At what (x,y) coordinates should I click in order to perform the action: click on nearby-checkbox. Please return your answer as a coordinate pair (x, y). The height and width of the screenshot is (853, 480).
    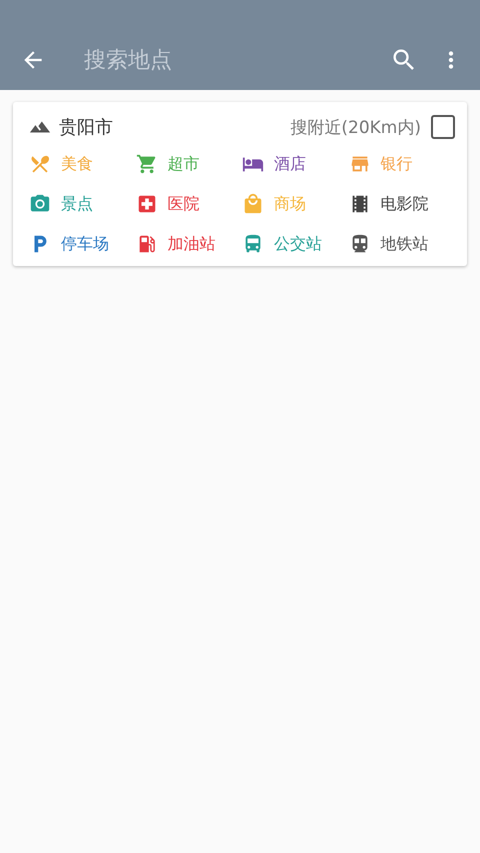
    Looking at the image, I should click on (443, 127).